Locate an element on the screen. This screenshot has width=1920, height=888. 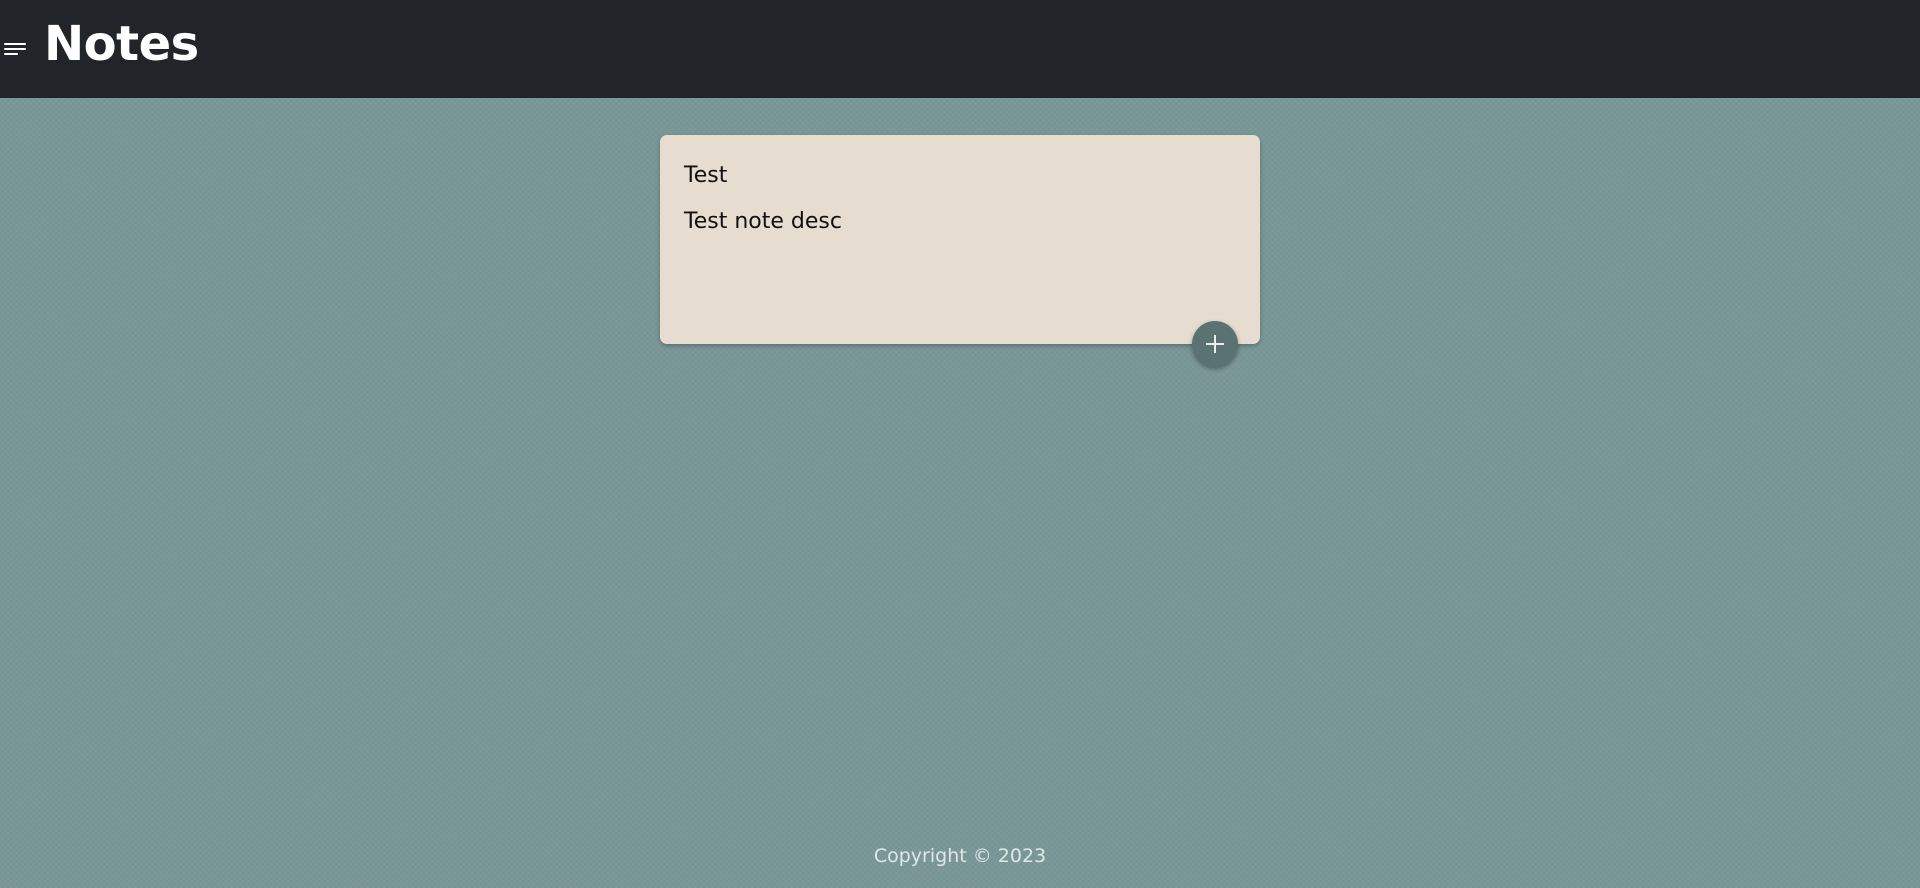
add-note-button is located at coordinates (1215, 344).